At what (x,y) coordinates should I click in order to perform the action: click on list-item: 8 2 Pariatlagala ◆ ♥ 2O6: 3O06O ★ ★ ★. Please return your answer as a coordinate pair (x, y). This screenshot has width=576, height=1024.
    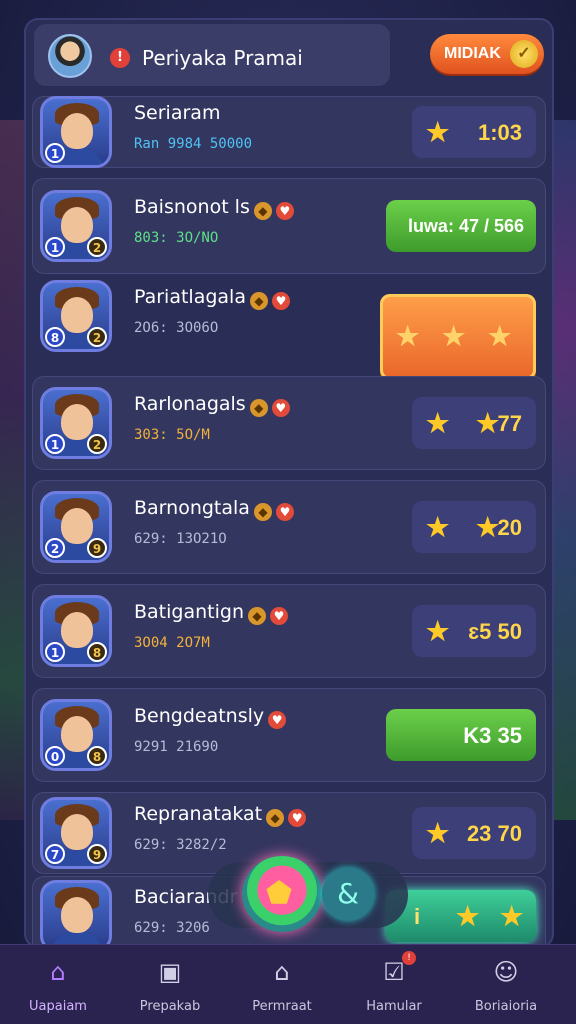
    Looking at the image, I should click on (289, 324).